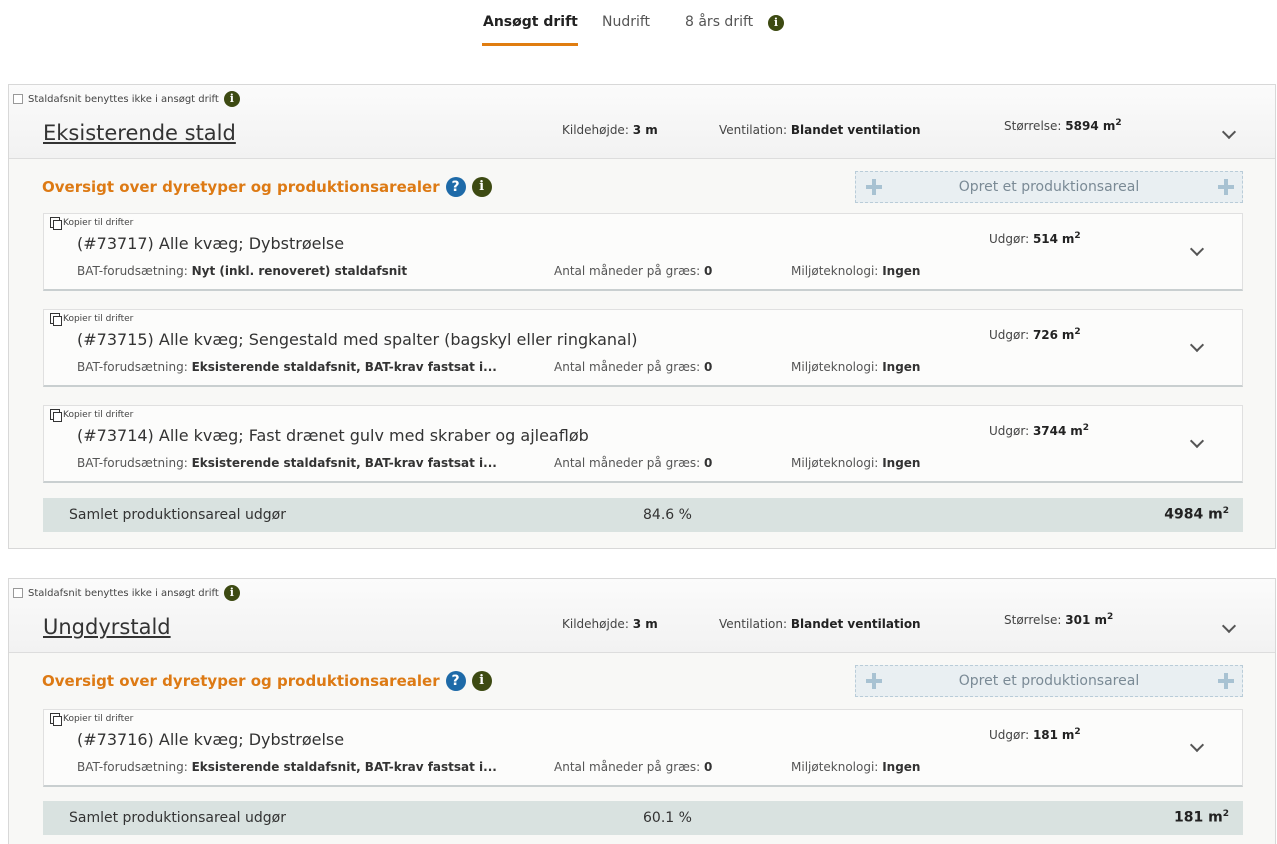 The width and height of the screenshot is (1277, 844). Describe the element at coordinates (1063, 125) in the screenshot. I see `storrelse: Størrelse: 5894 m2` at that location.